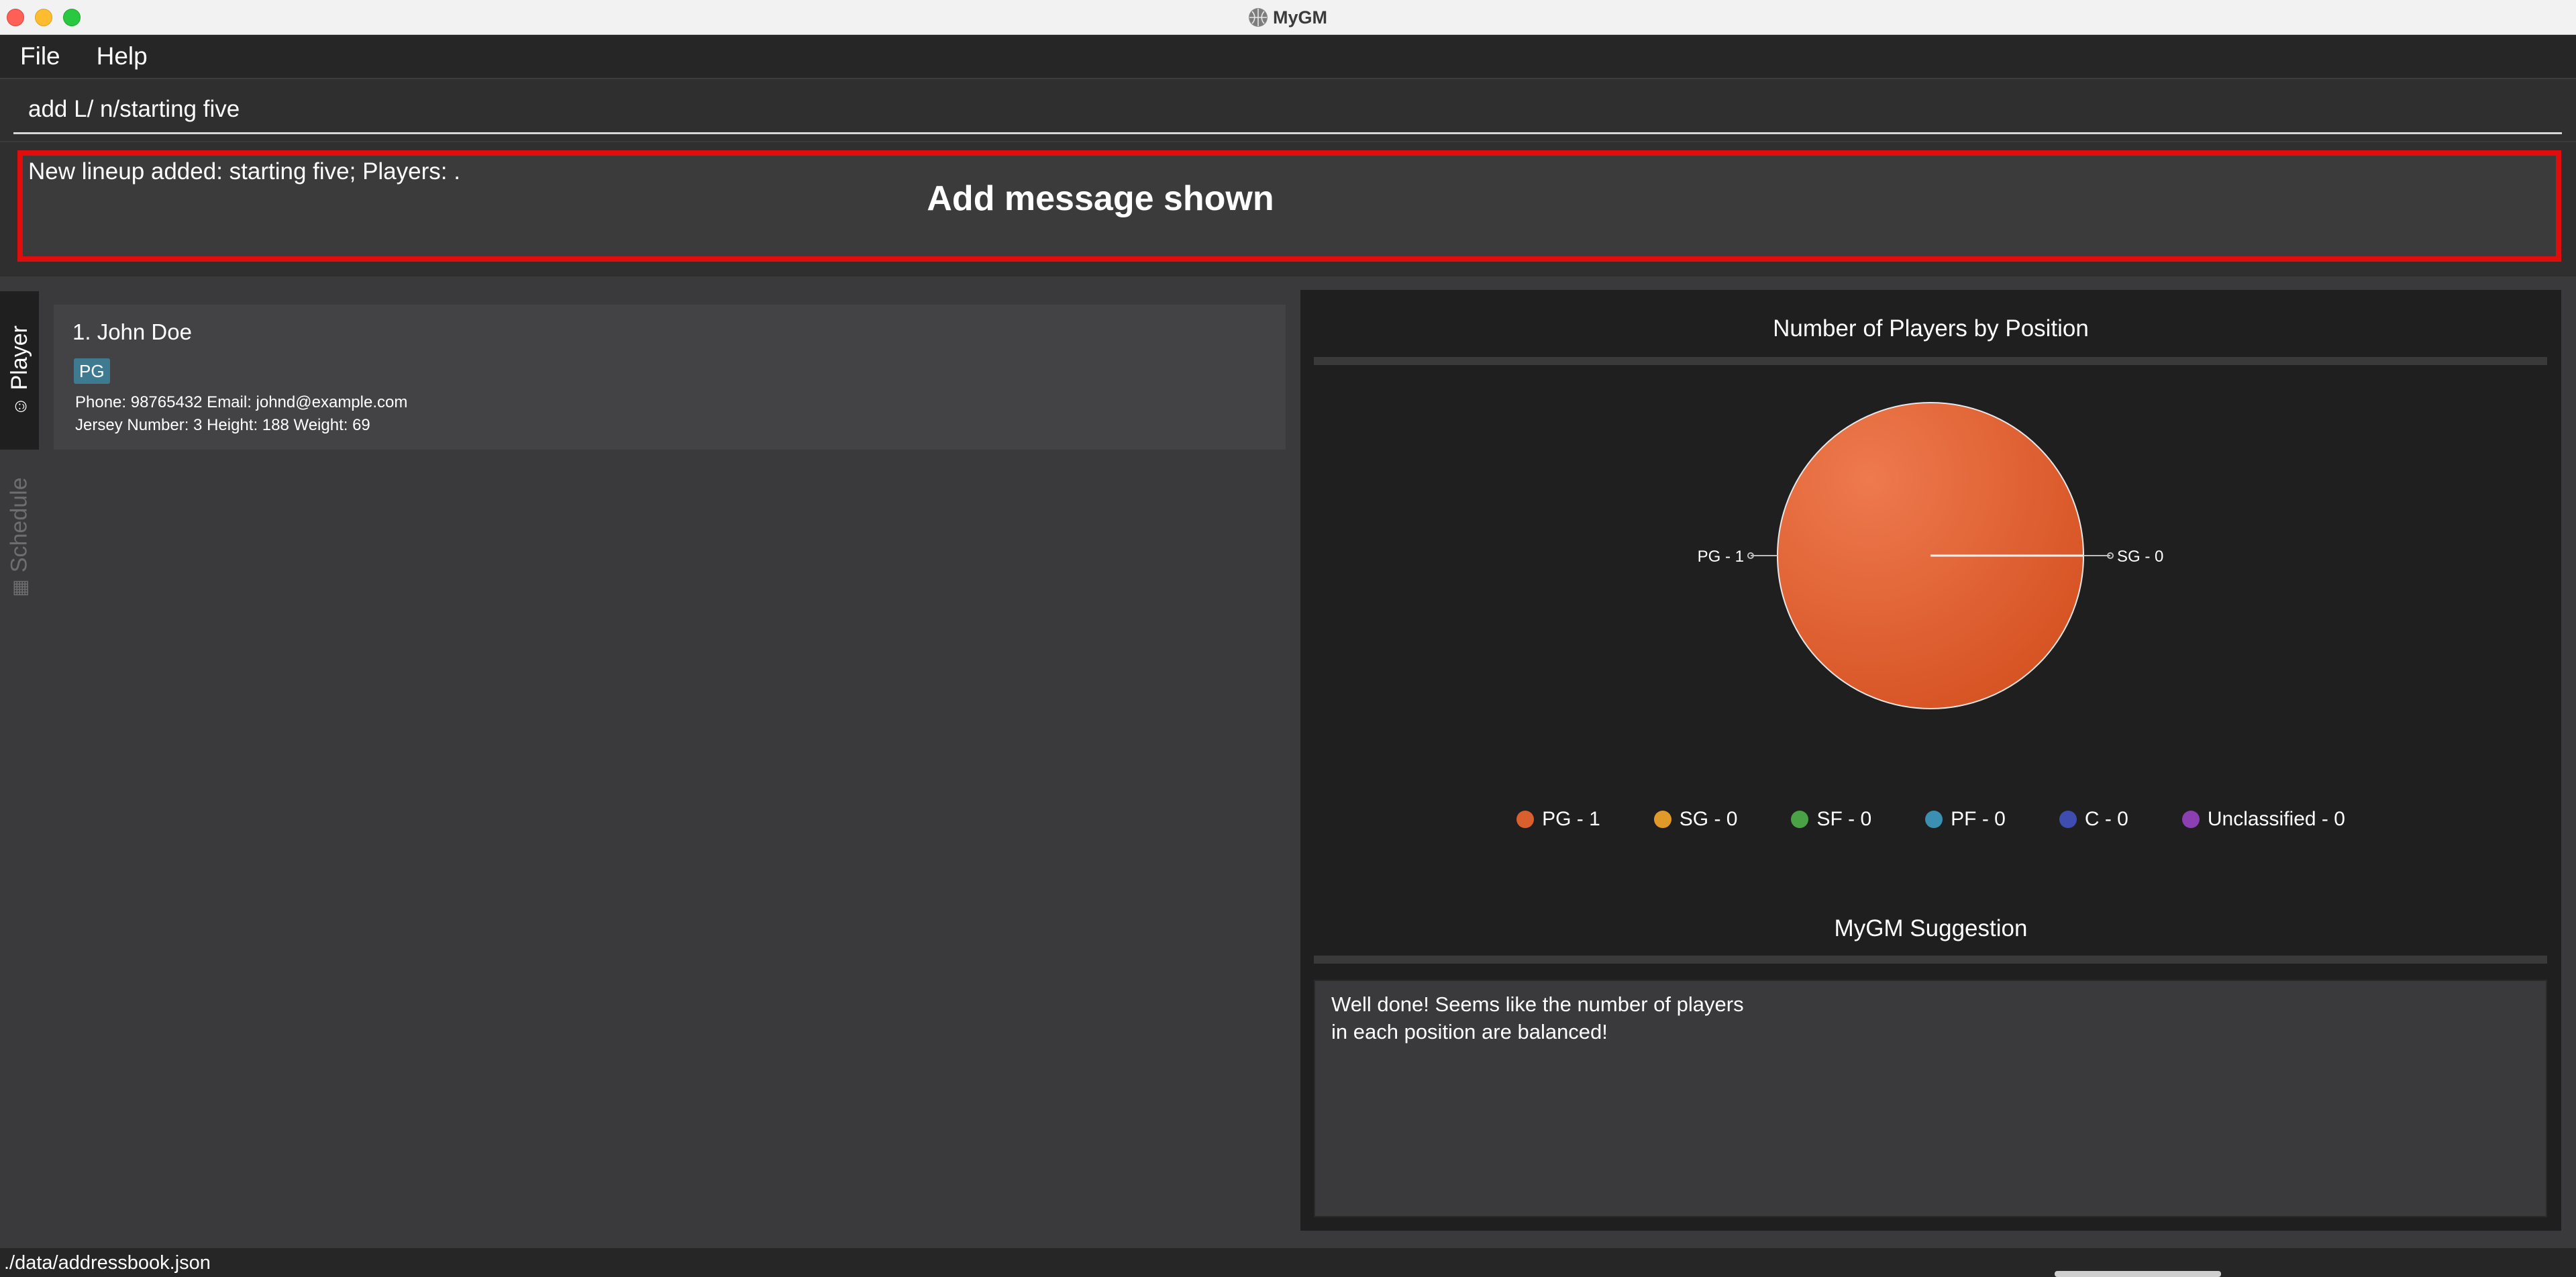 Image resolution: width=2576 pixels, height=1277 pixels. What do you see at coordinates (107, 1263) in the screenshot?
I see `status-save-location: ./data/addressbook.json` at bounding box center [107, 1263].